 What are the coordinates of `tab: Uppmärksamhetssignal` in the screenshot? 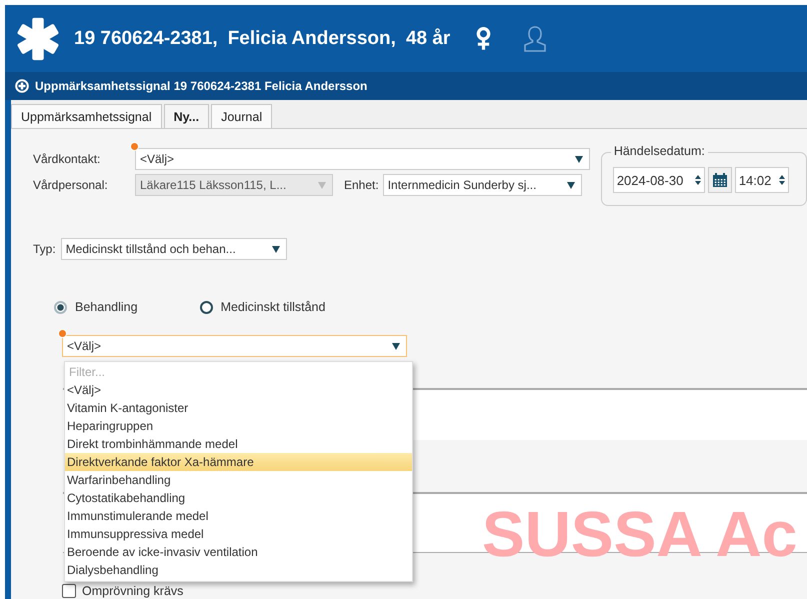 It's located at (86, 116).